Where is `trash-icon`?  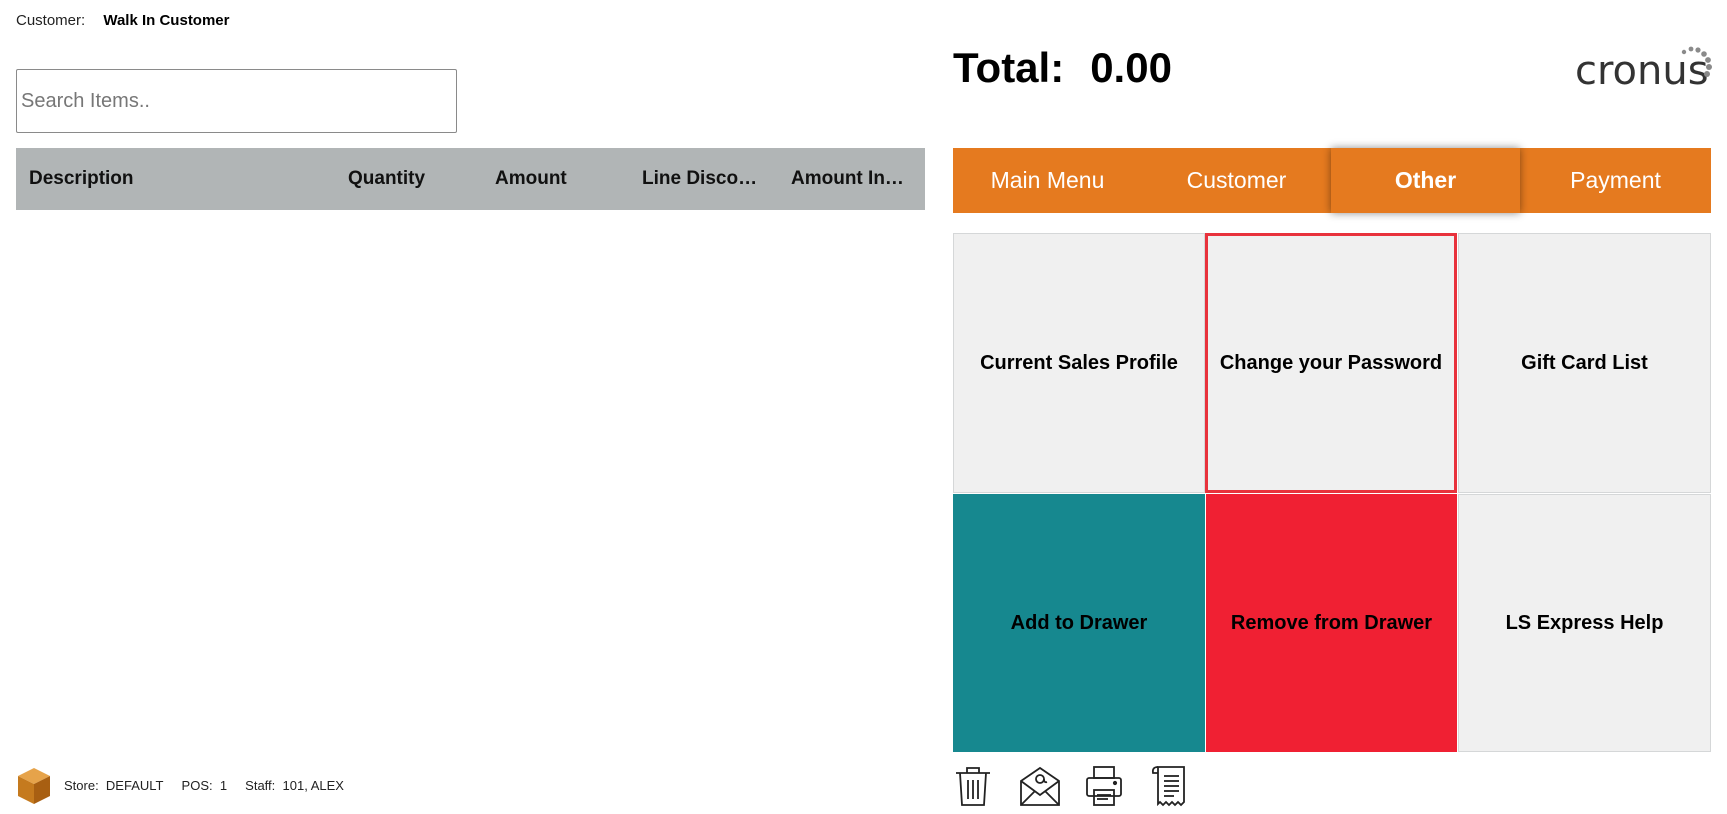 trash-icon is located at coordinates (973, 786).